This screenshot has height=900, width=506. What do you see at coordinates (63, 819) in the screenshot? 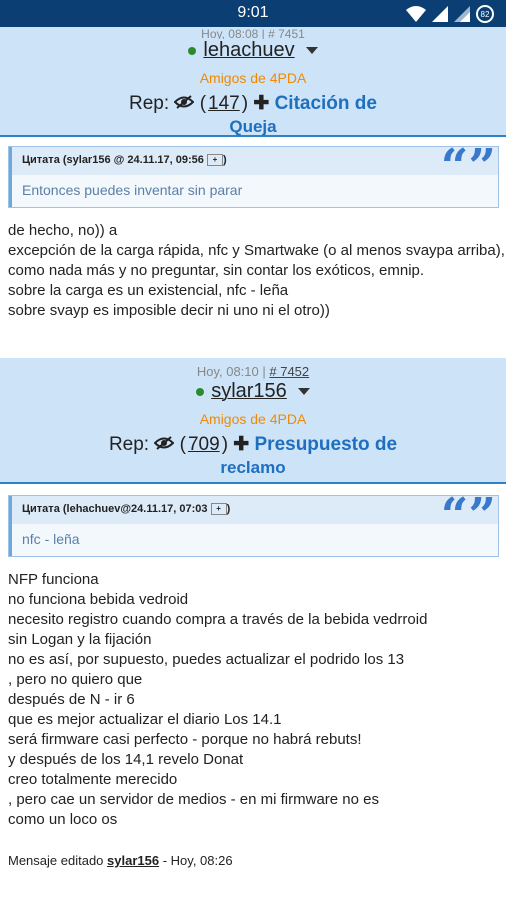
I see `body-line: como un loco os` at bounding box center [63, 819].